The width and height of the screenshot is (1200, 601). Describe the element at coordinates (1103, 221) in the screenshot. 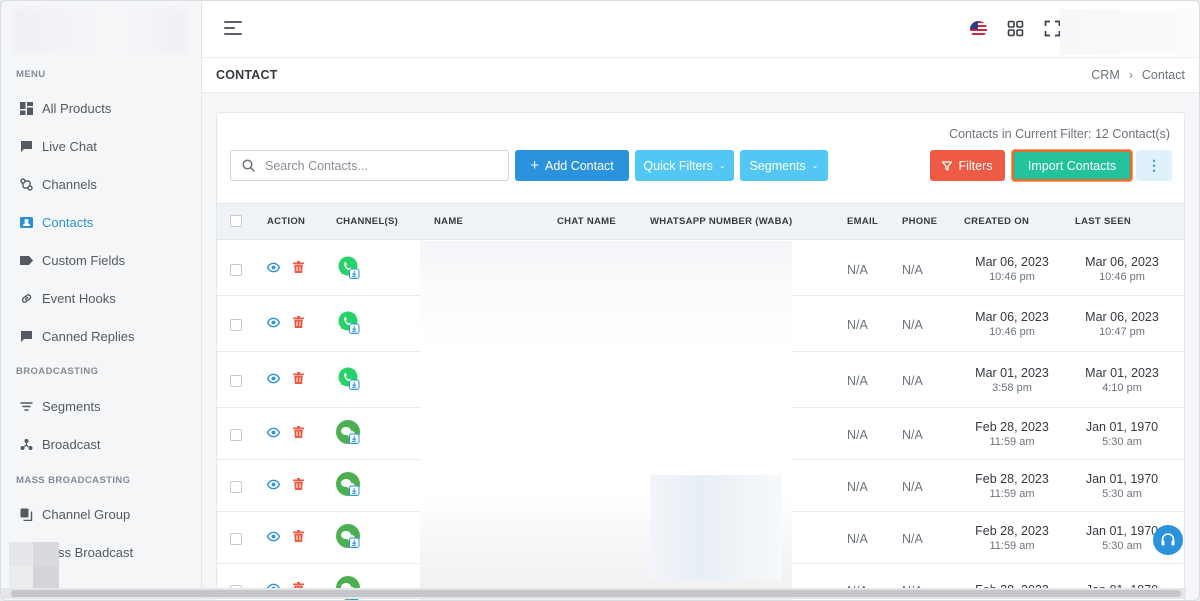

I see `column-header-last-seen: LAST SEEN` at that location.